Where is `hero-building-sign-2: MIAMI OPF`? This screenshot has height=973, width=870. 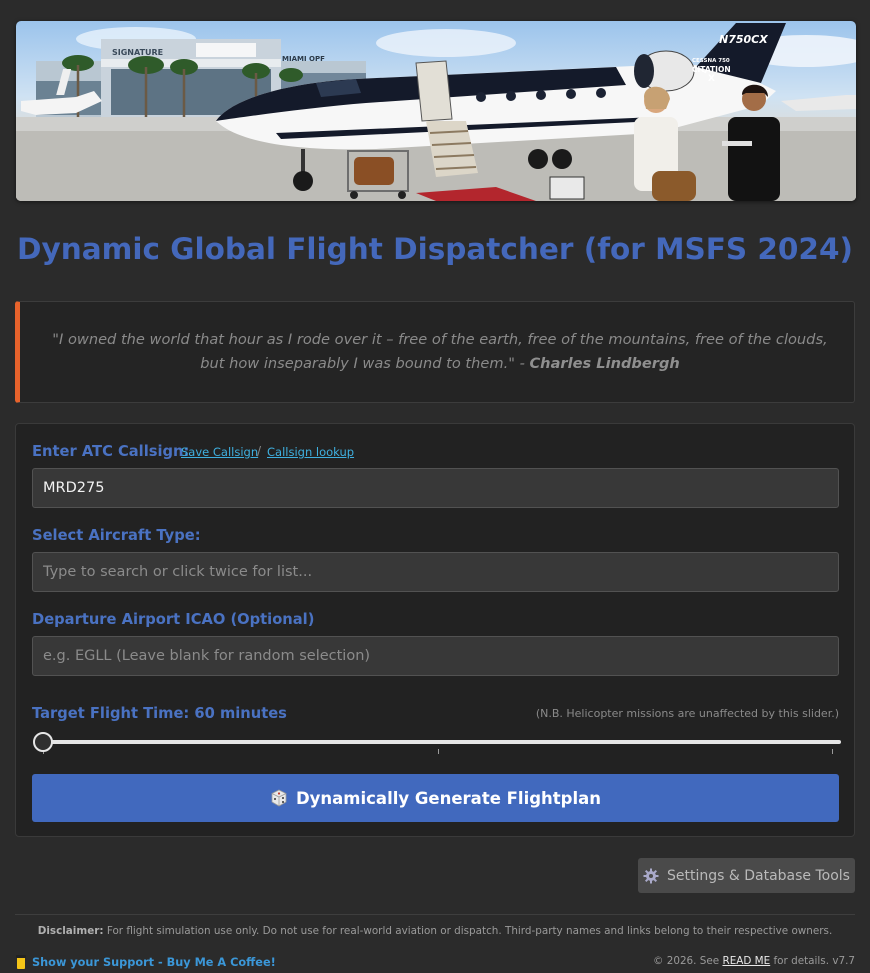
hero-building-sign-2: MIAMI OPF is located at coordinates (303, 59).